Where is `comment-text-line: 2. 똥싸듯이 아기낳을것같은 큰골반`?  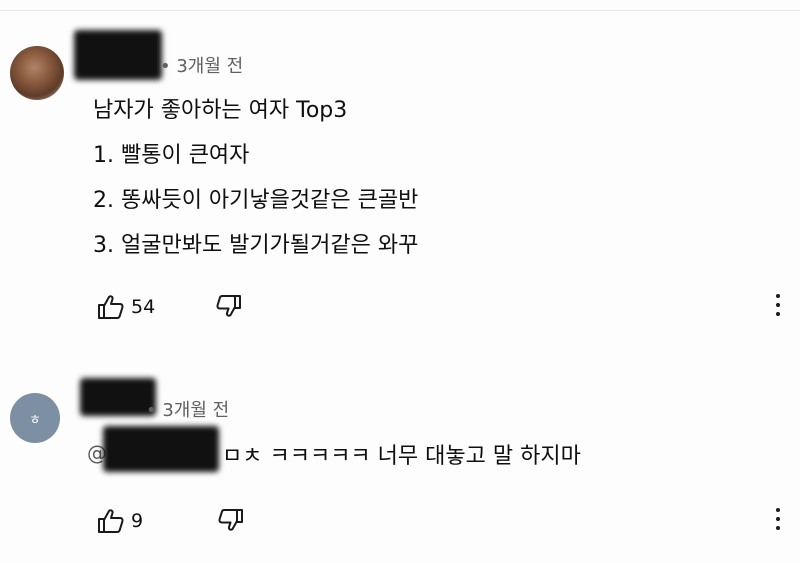
comment-text-line: 2. 똥싸듯이 아기낳을것같은 큰골반 is located at coordinates (256, 200).